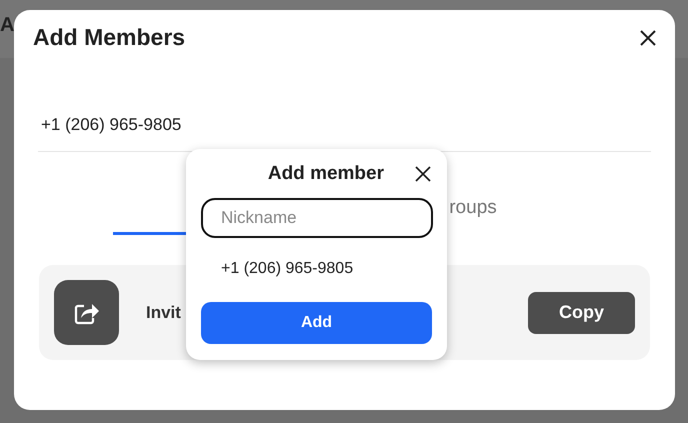 The height and width of the screenshot is (423, 688). I want to click on nickname-field: Nickname, so click(317, 218).